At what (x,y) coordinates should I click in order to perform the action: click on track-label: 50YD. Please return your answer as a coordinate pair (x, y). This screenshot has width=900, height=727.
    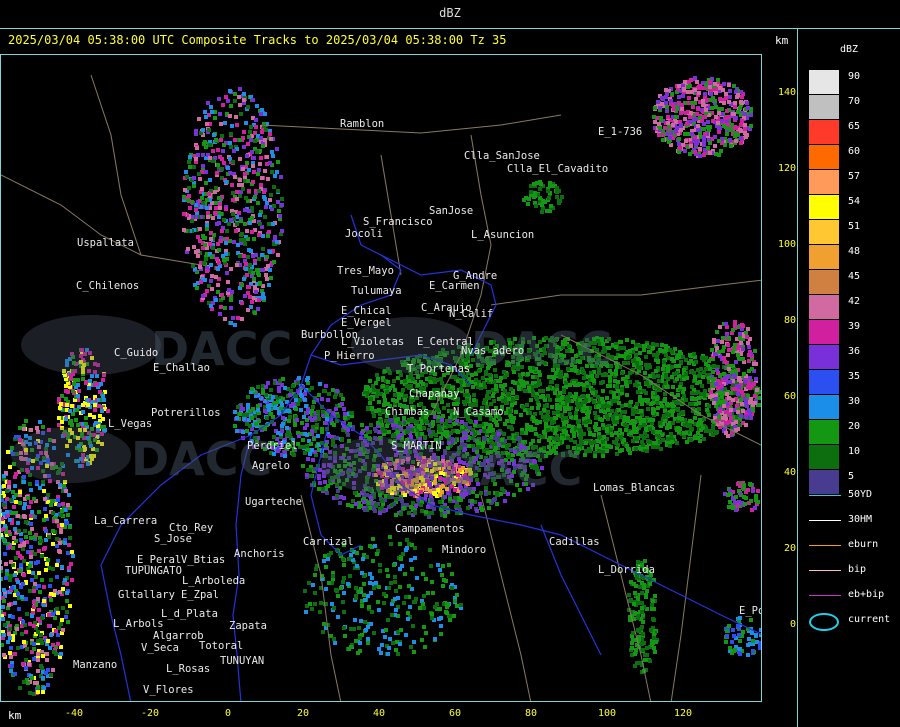
    Looking at the image, I should click on (860, 494).